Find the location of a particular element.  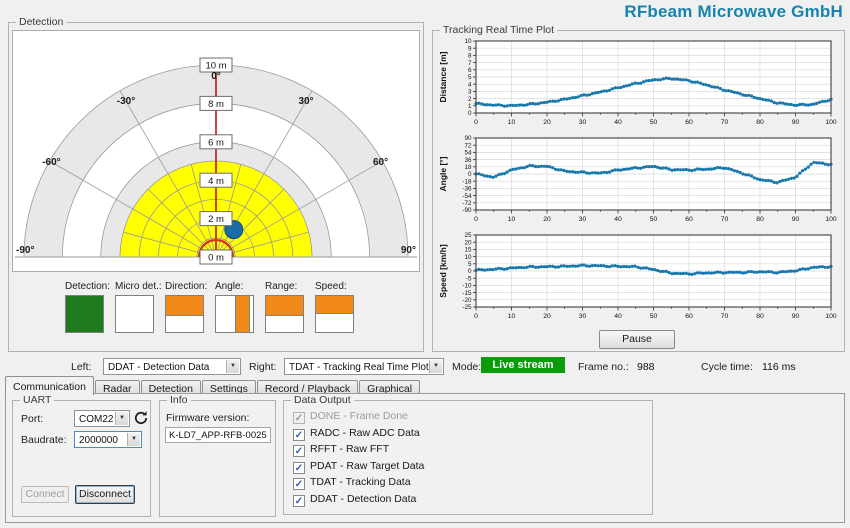

svg-text: 6 is located at coordinates (470, 70).